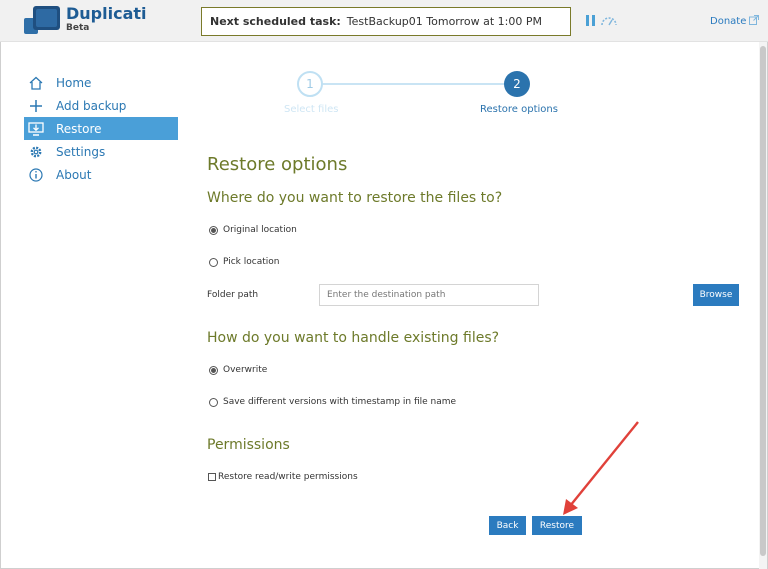 Image resolution: width=768 pixels, height=569 pixels. Describe the element at coordinates (429, 295) in the screenshot. I see `folder-path-input` at that location.